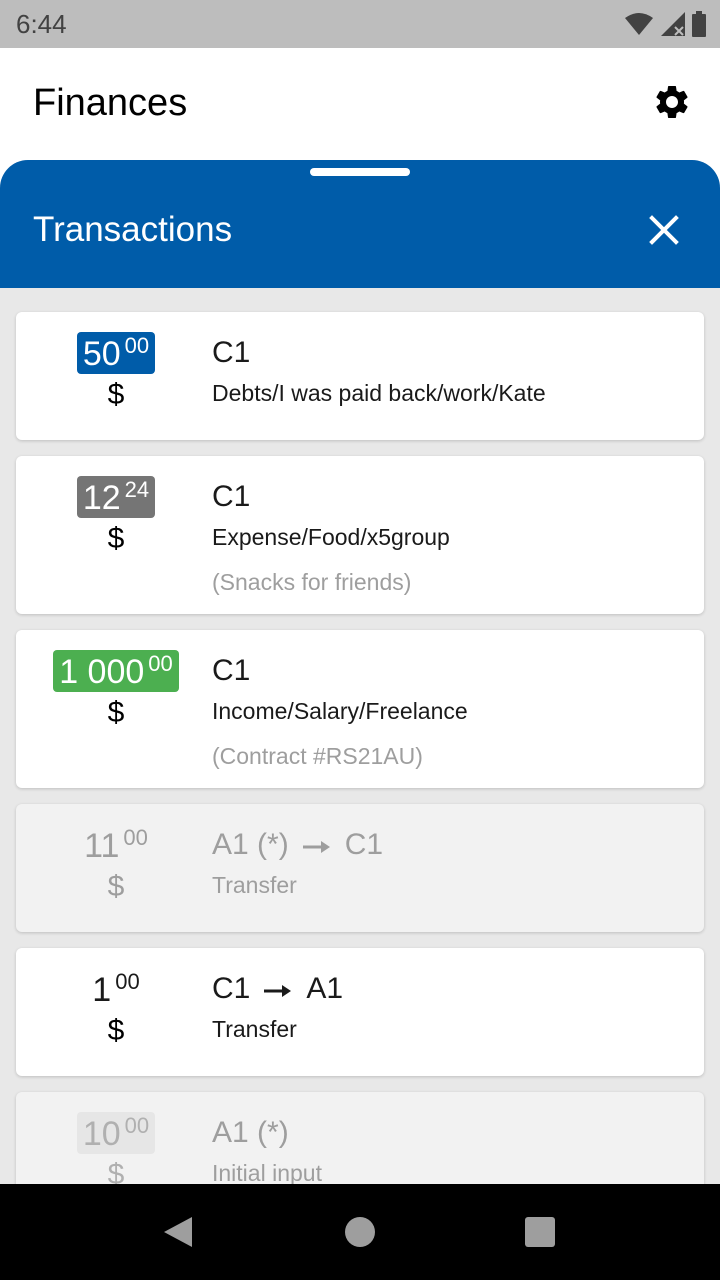 Image resolution: width=720 pixels, height=1280 pixels. What do you see at coordinates (267, 1172) in the screenshot?
I see `category: Initial input` at bounding box center [267, 1172].